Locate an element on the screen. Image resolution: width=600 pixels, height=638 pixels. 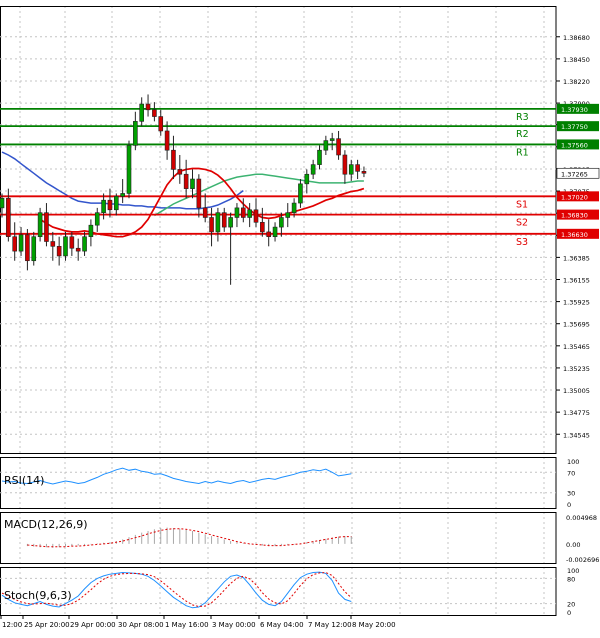
price-tick-label: 1.38680 is located at coordinates (576, 38).